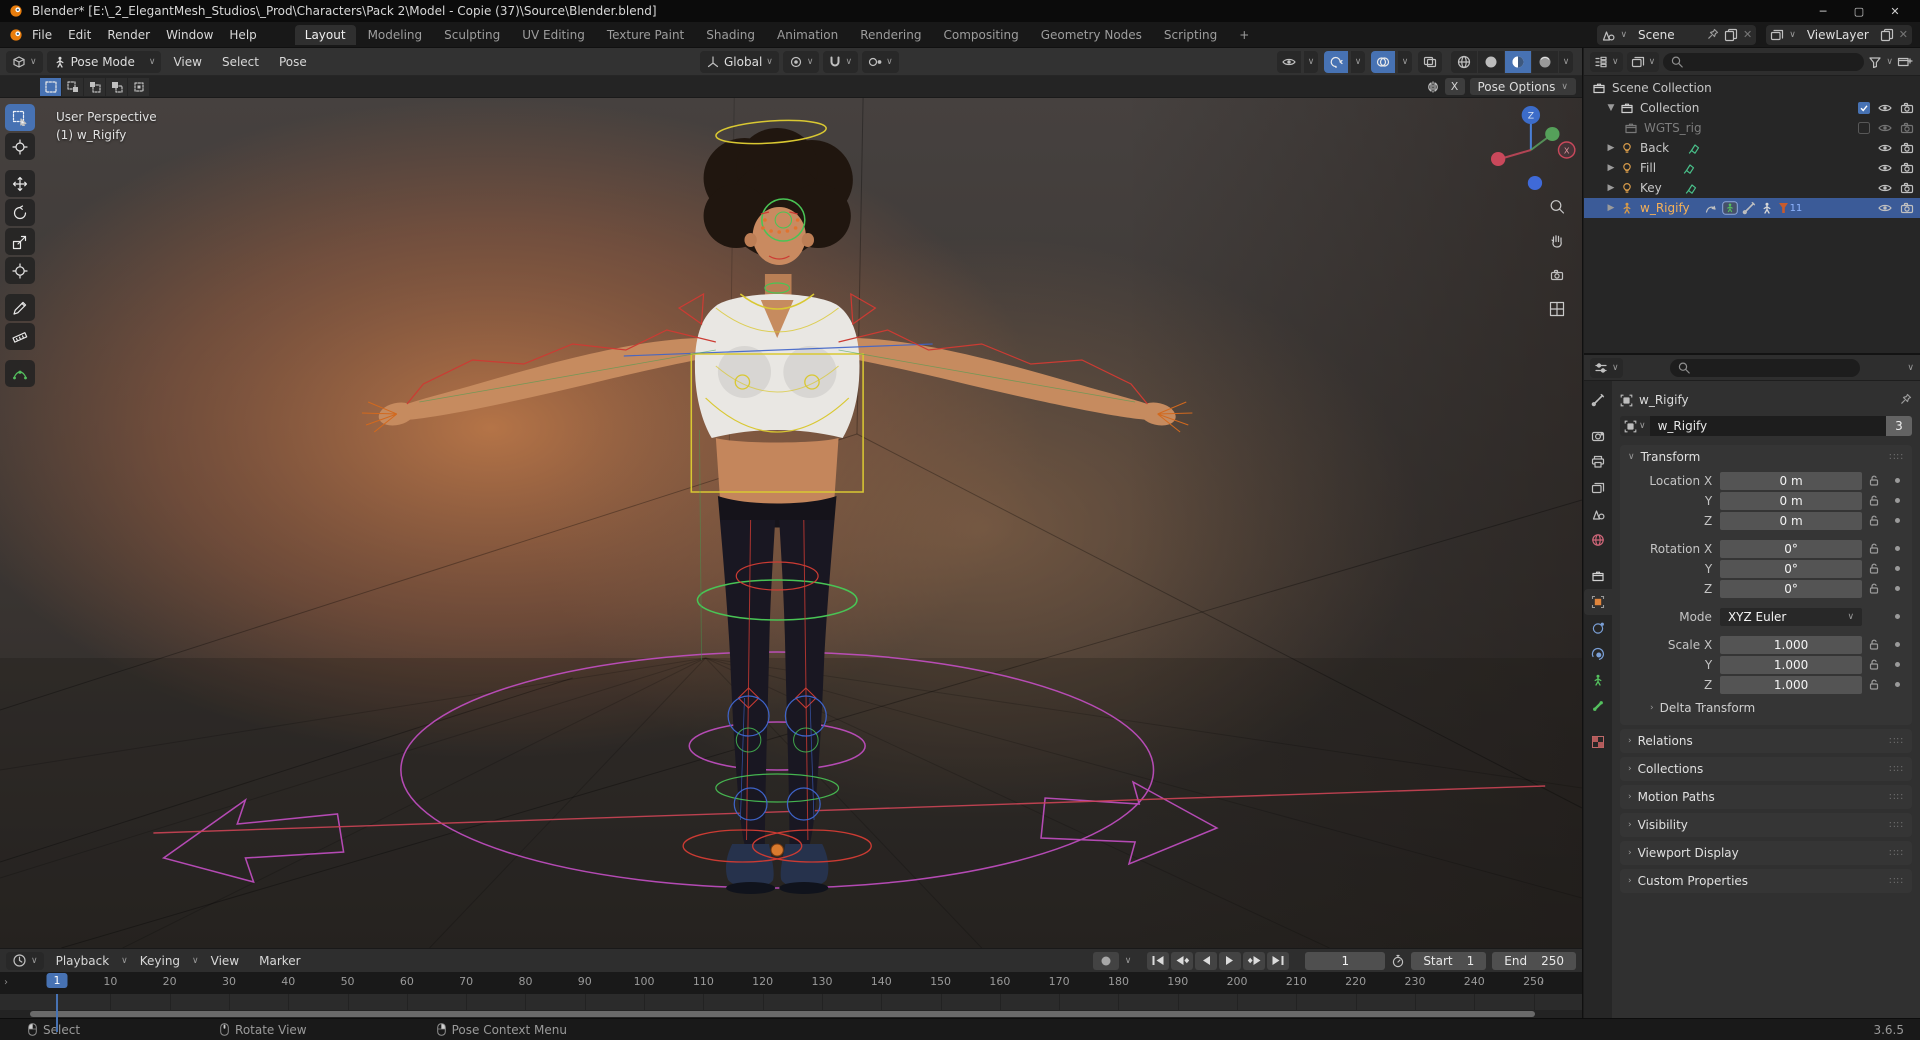 The height and width of the screenshot is (1040, 1920). What do you see at coordinates (1906, 400) in the screenshot?
I see `pin-id-icon` at bounding box center [1906, 400].